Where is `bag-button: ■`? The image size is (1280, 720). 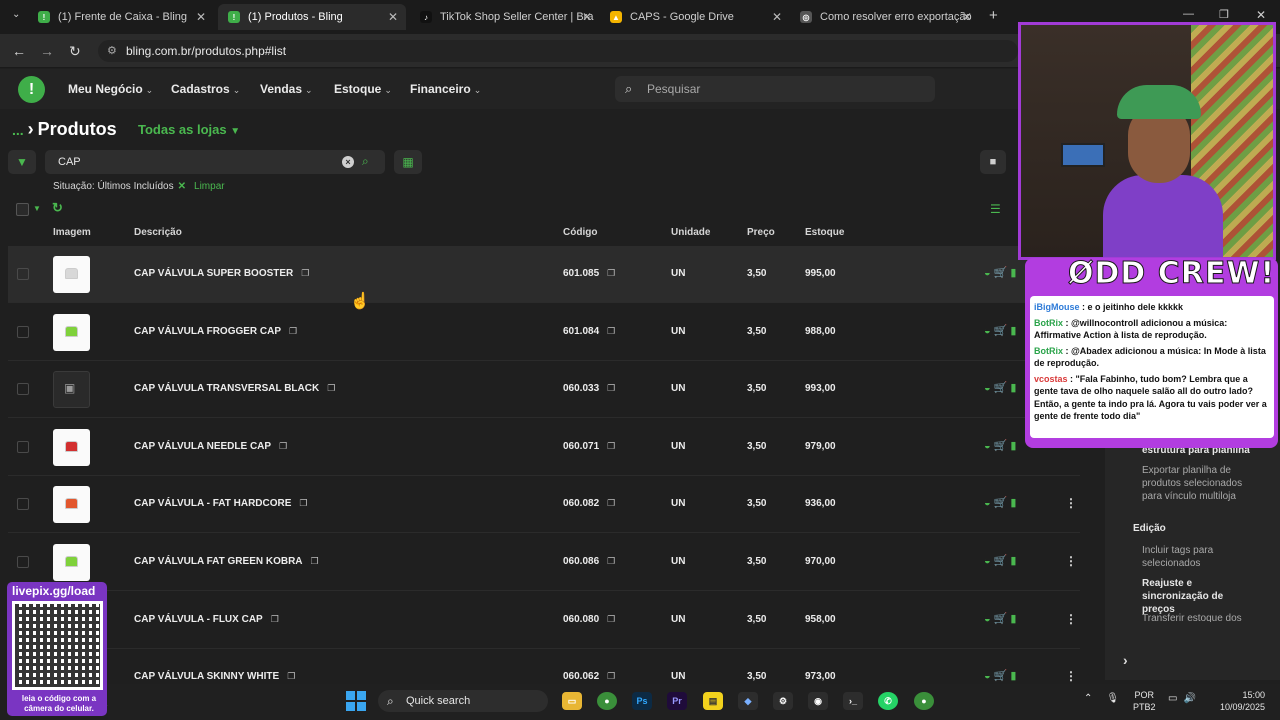
bag-button: ■ is located at coordinates (993, 162).